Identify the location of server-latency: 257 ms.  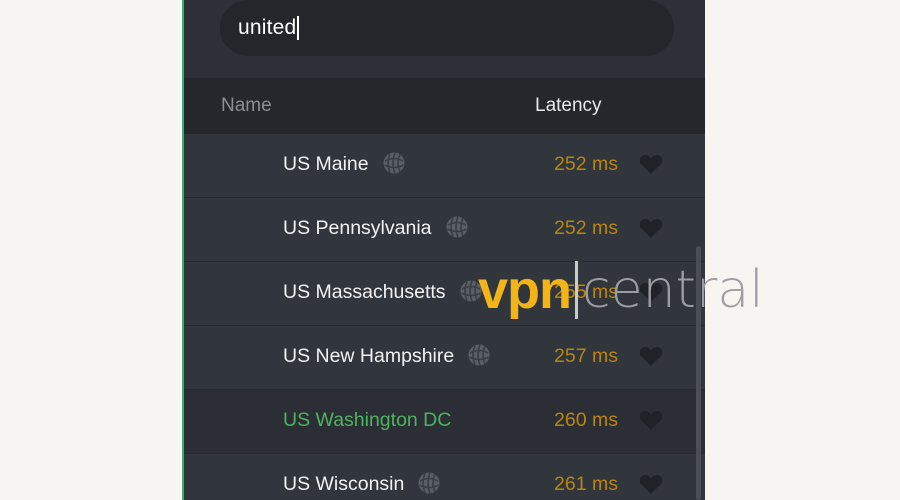
(586, 356).